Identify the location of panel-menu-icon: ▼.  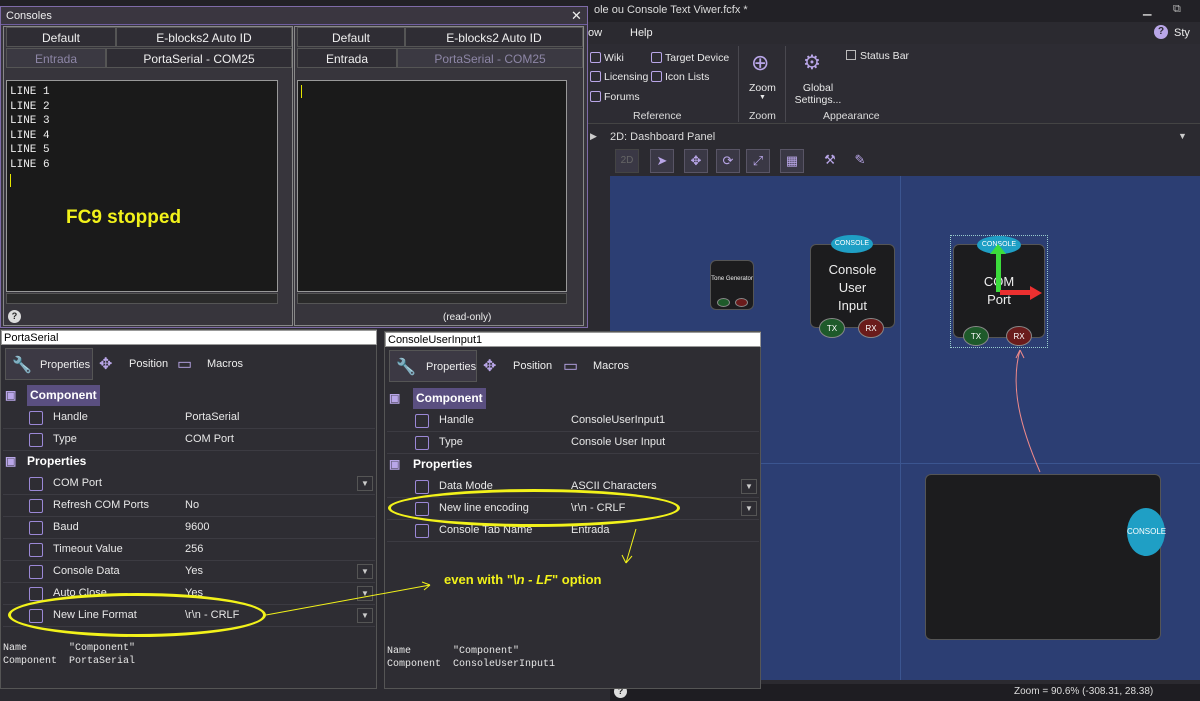
(1182, 136).